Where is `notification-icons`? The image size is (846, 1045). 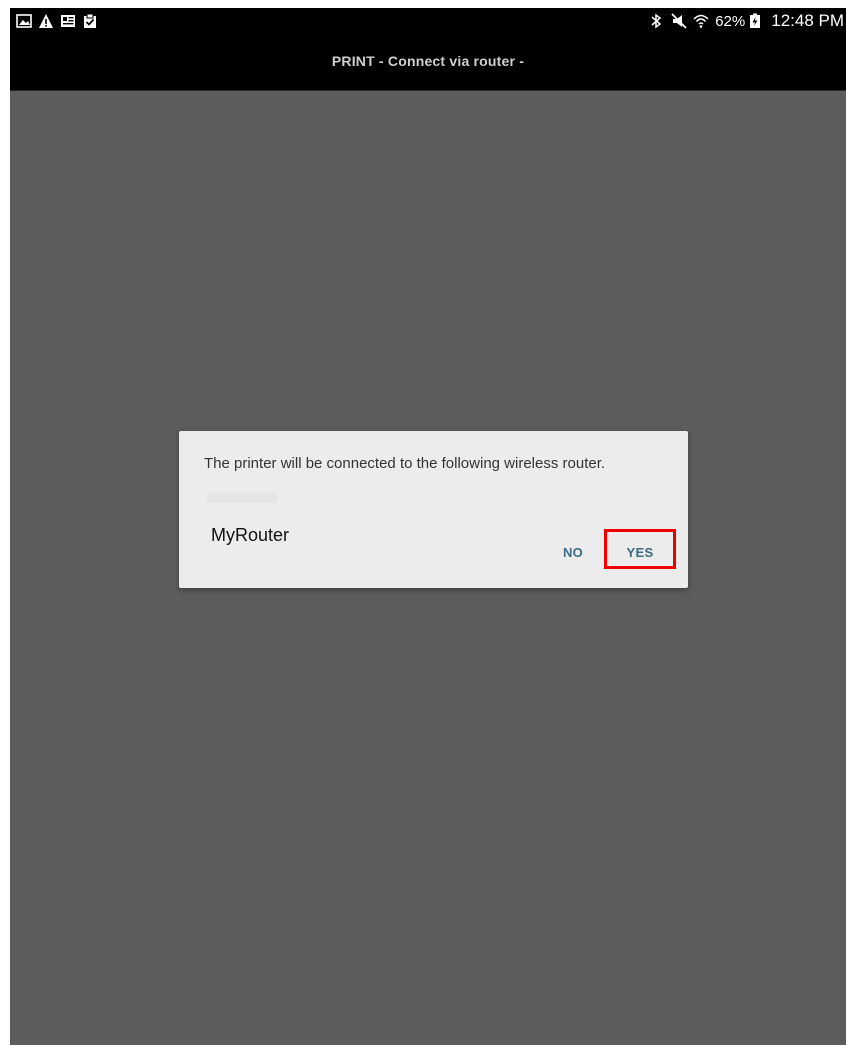 notification-icons is located at coordinates (57, 21).